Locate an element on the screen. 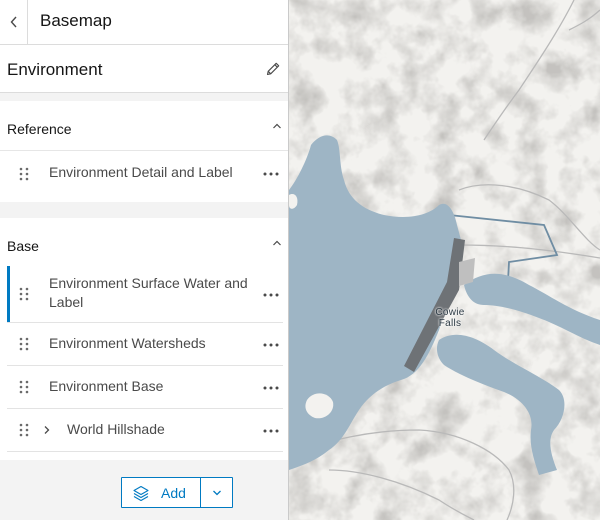  base-collapse-button is located at coordinates (277, 243).